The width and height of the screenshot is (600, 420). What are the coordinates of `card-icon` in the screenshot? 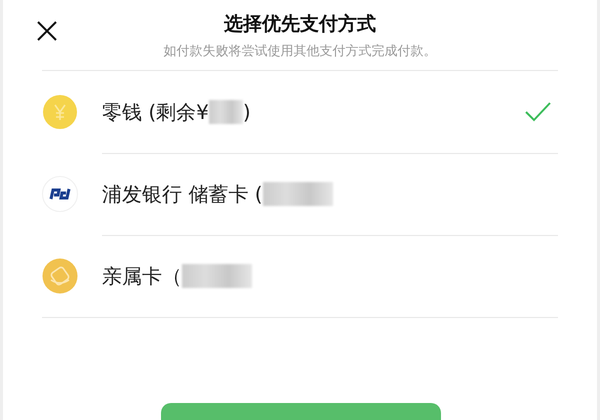 It's located at (60, 276).